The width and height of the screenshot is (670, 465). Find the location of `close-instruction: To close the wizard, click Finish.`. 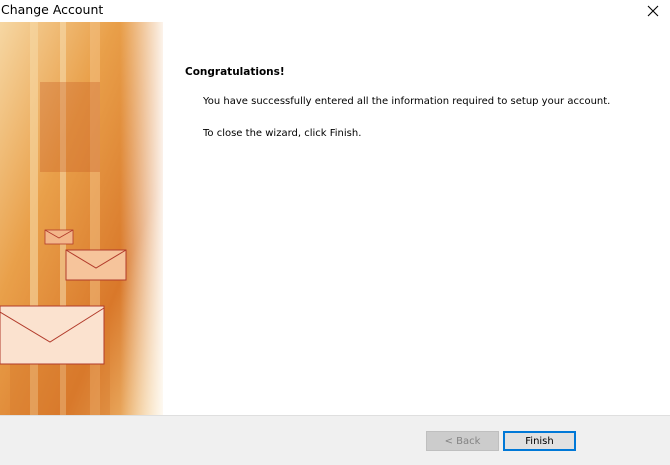

close-instruction: To close the wizard, click Finish. is located at coordinates (282, 133).